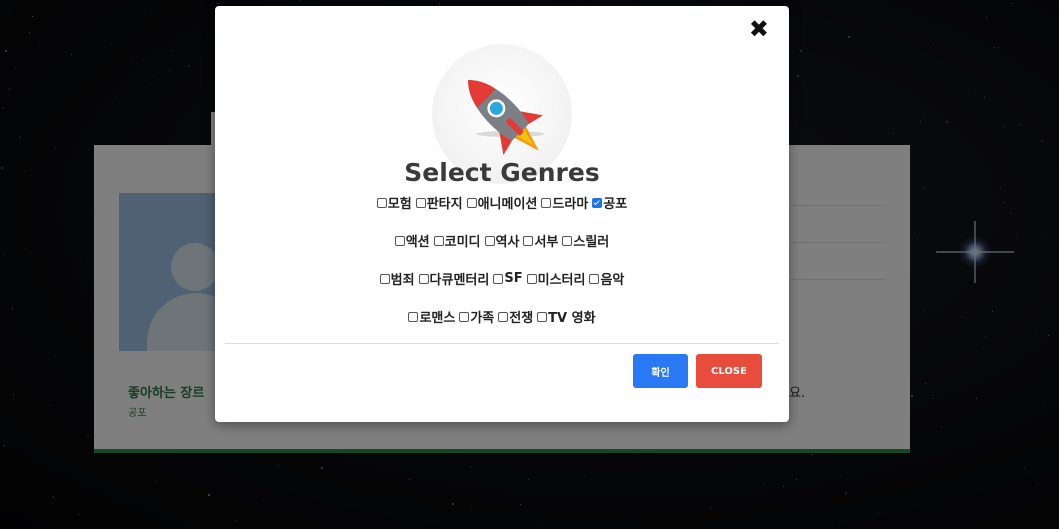 The image size is (1059, 529). I want to click on genre-row-1: 모험 판타지 애니메이션 드라마 공포, so click(502, 202).